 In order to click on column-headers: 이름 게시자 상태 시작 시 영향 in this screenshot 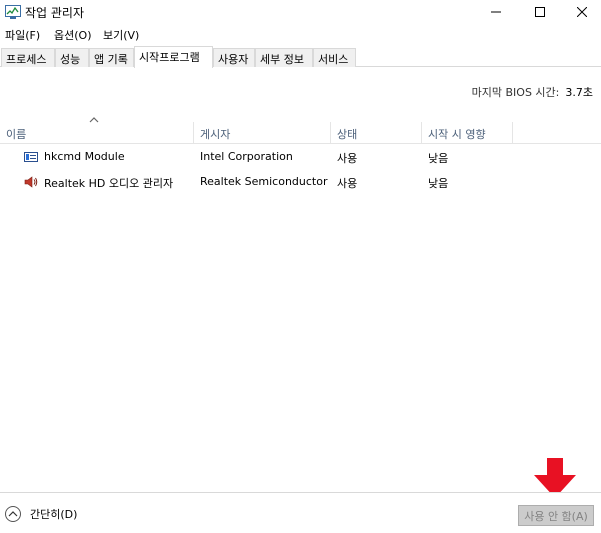, I will do `click(300, 133)`.